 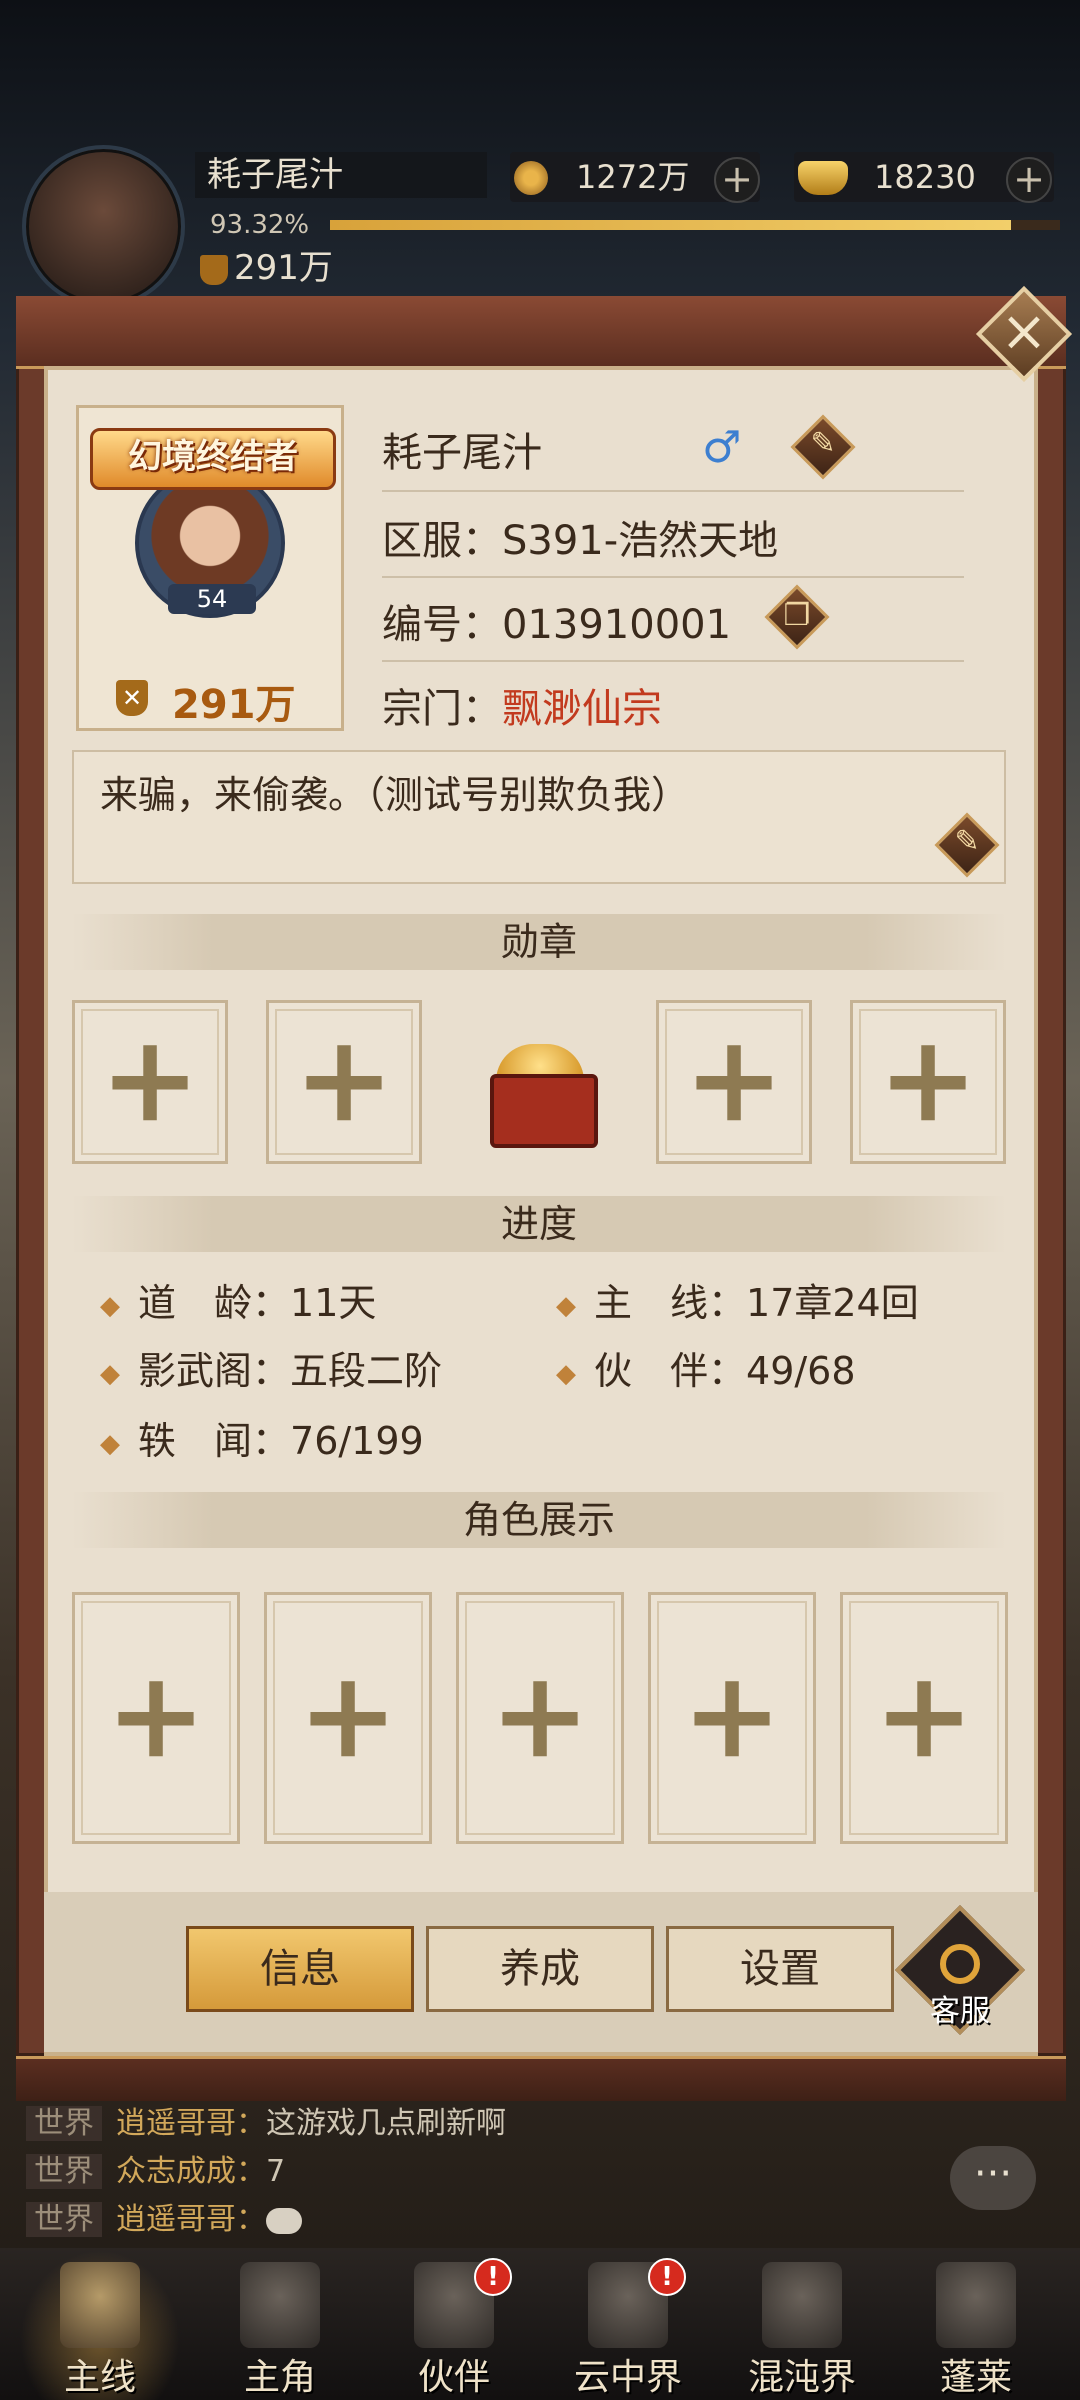 What do you see at coordinates (540, 1969) in the screenshot?
I see `tab-develop: 养成` at bounding box center [540, 1969].